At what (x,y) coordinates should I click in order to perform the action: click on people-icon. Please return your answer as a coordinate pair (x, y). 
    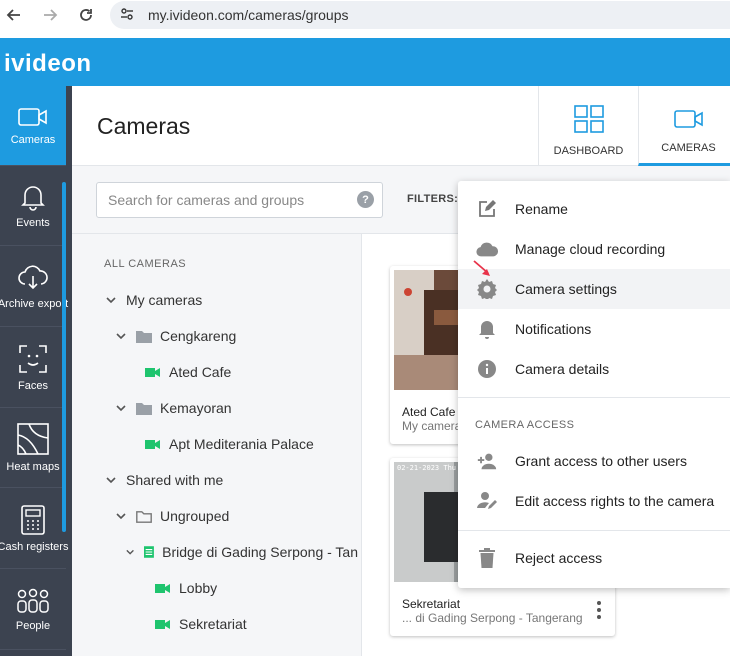
    Looking at the image, I should click on (33, 600).